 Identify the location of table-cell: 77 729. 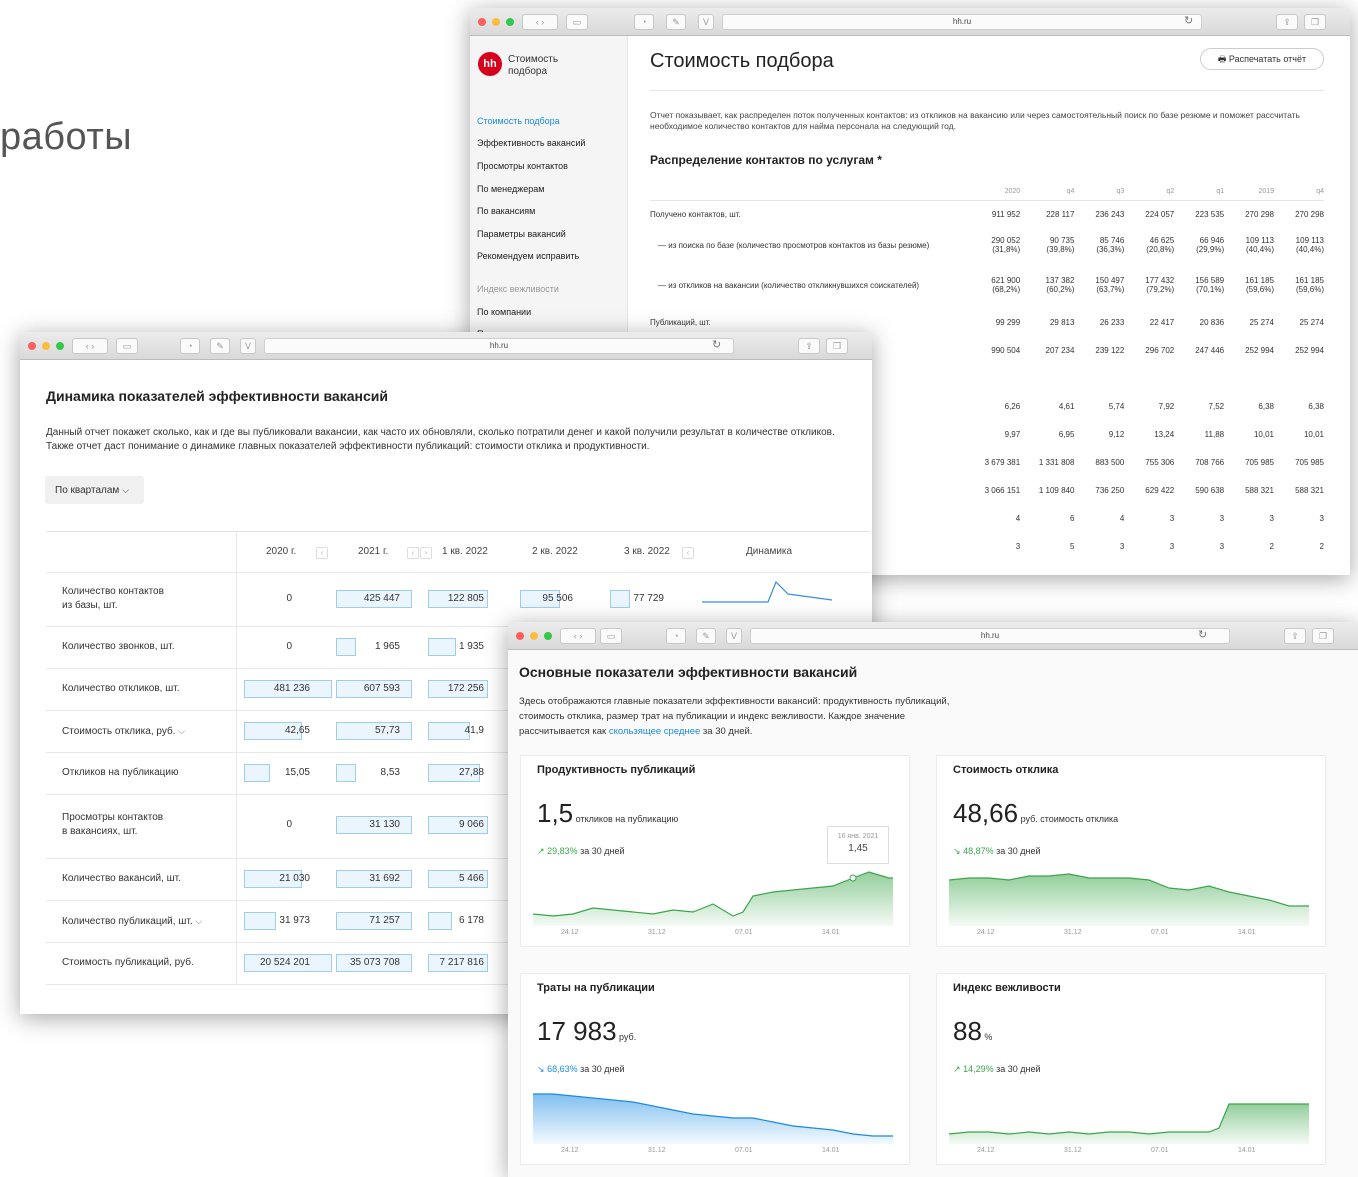
(648, 598).